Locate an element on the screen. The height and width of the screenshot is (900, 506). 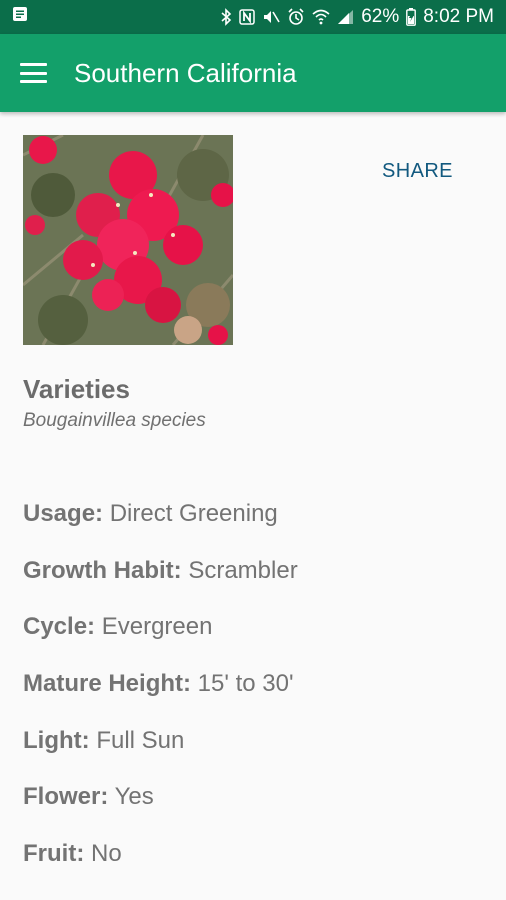
alarm-icon is located at coordinates (296, 17).